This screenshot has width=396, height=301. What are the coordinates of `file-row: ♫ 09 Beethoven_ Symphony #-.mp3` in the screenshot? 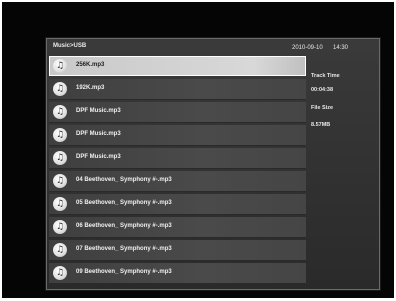 It's located at (177, 273).